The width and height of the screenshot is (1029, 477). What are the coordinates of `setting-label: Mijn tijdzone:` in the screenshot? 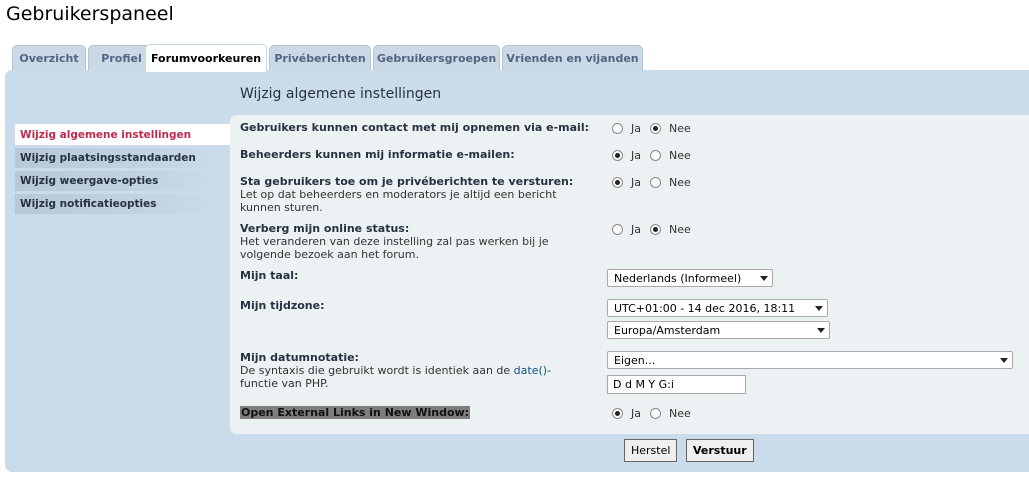 It's located at (282, 305).